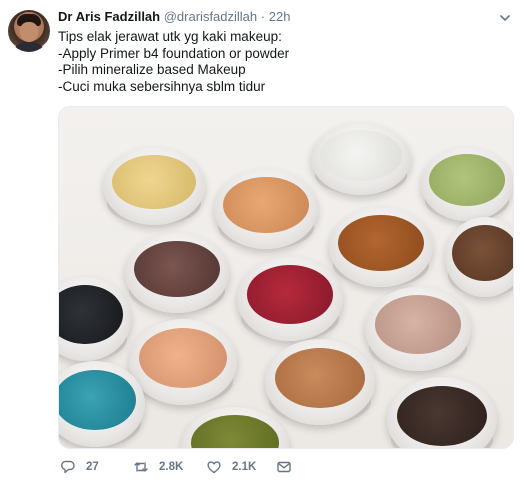 Image resolution: width=525 pixels, height=483 pixels. Describe the element at coordinates (280, 16) in the screenshot. I see `timestamp: 22h` at that location.